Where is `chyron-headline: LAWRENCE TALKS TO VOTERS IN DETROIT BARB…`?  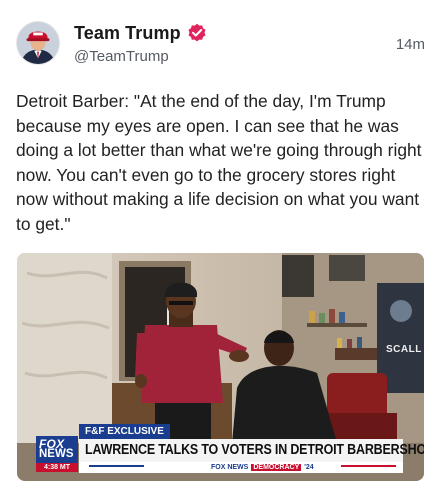
chyron-headline: LAWRENCE TALKS TO VOTERS IN DETROIT BARB… is located at coordinates (254, 450).